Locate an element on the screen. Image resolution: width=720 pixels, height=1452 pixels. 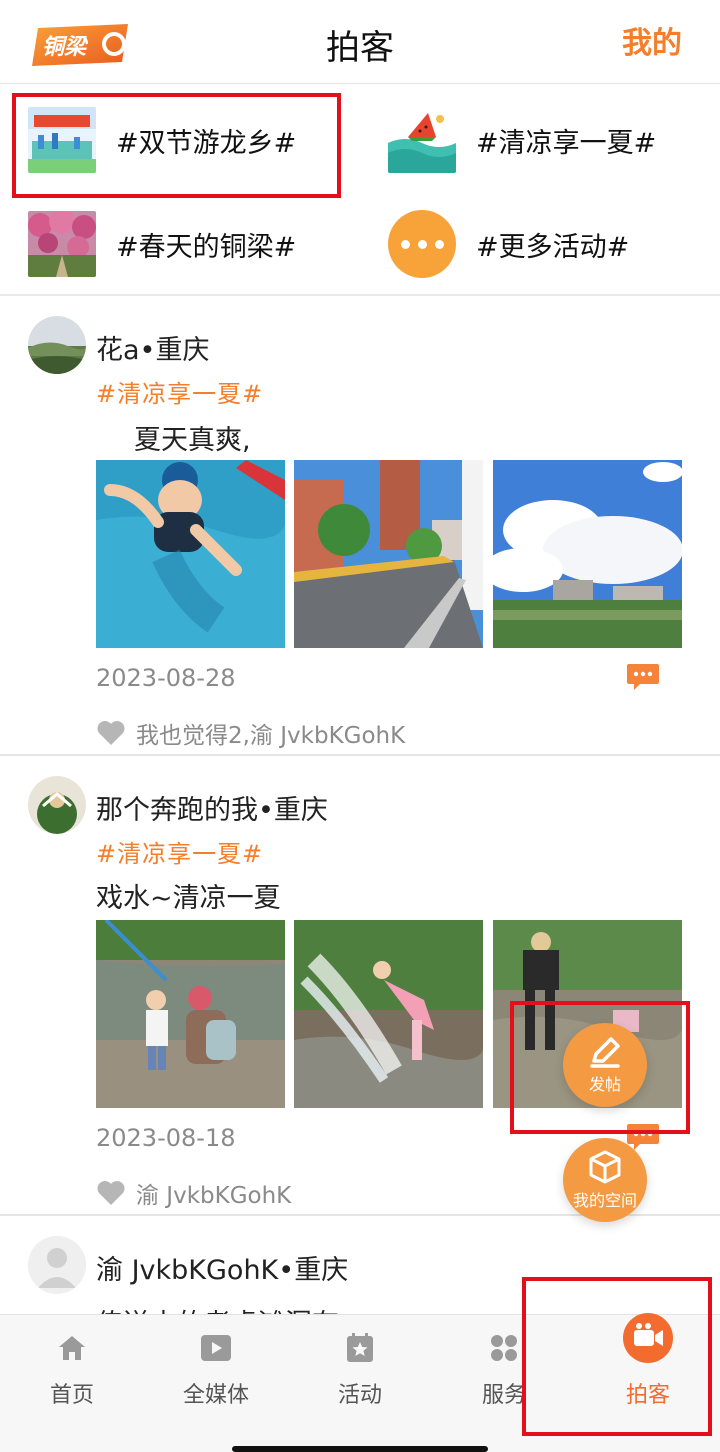
topic-item-summer-cool: #清凉享一夏# is located at coordinates (522, 140).